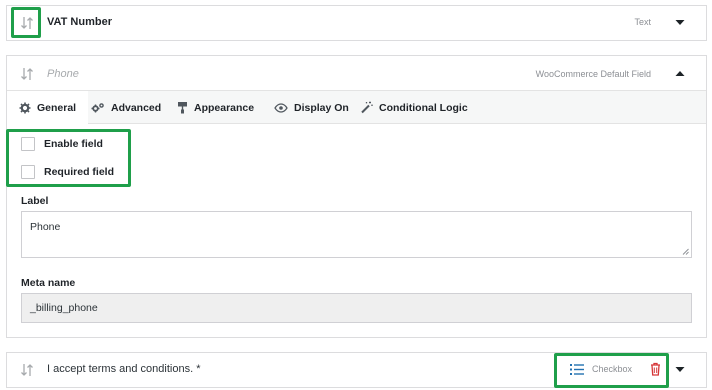 Image resolution: width=712 pixels, height=390 pixels. What do you see at coordinates (28, 172) in the screenshot?
I see `required-field-checkbox` at bounding box center [28, 172].